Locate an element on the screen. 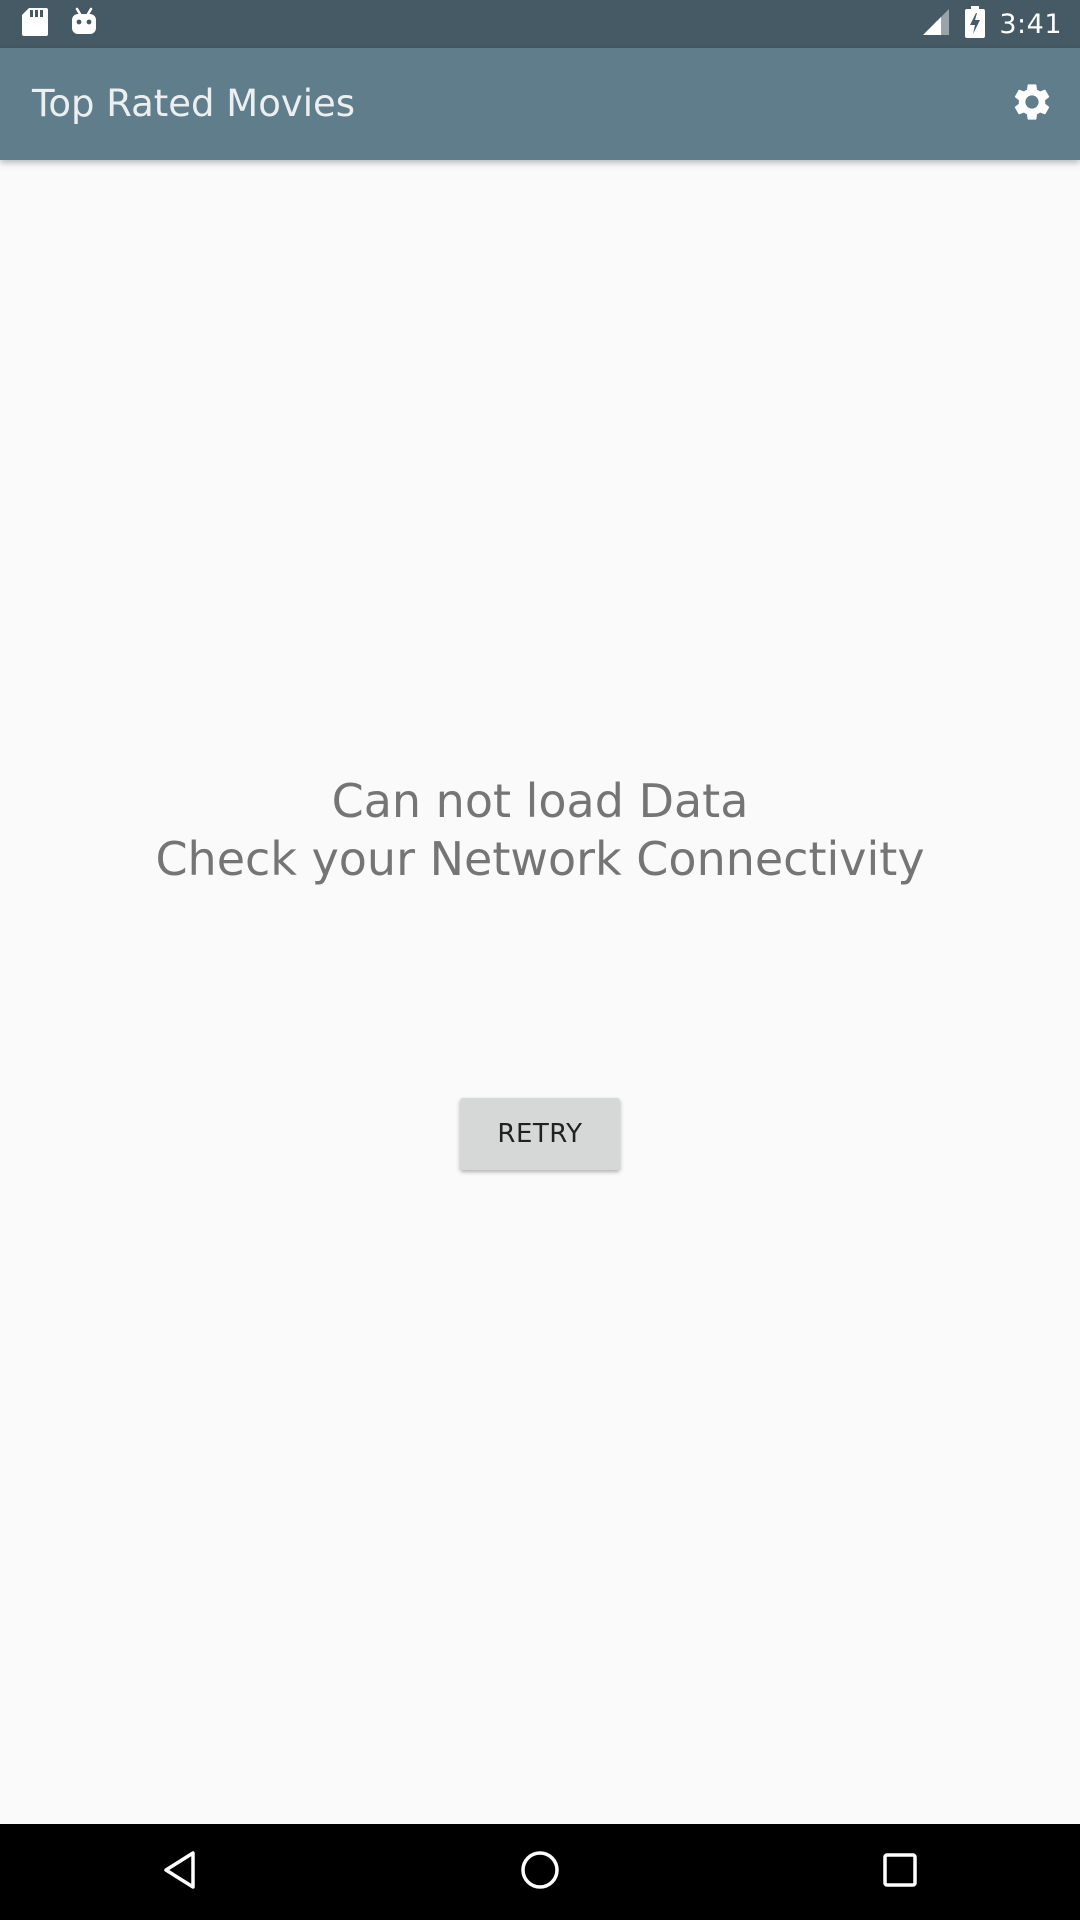  back-icon is located at coordinates (180, 1872).